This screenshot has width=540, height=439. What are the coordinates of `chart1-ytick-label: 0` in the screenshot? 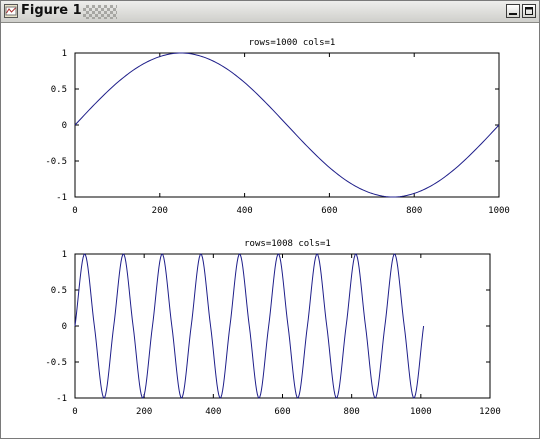 It's located at (64, 126).